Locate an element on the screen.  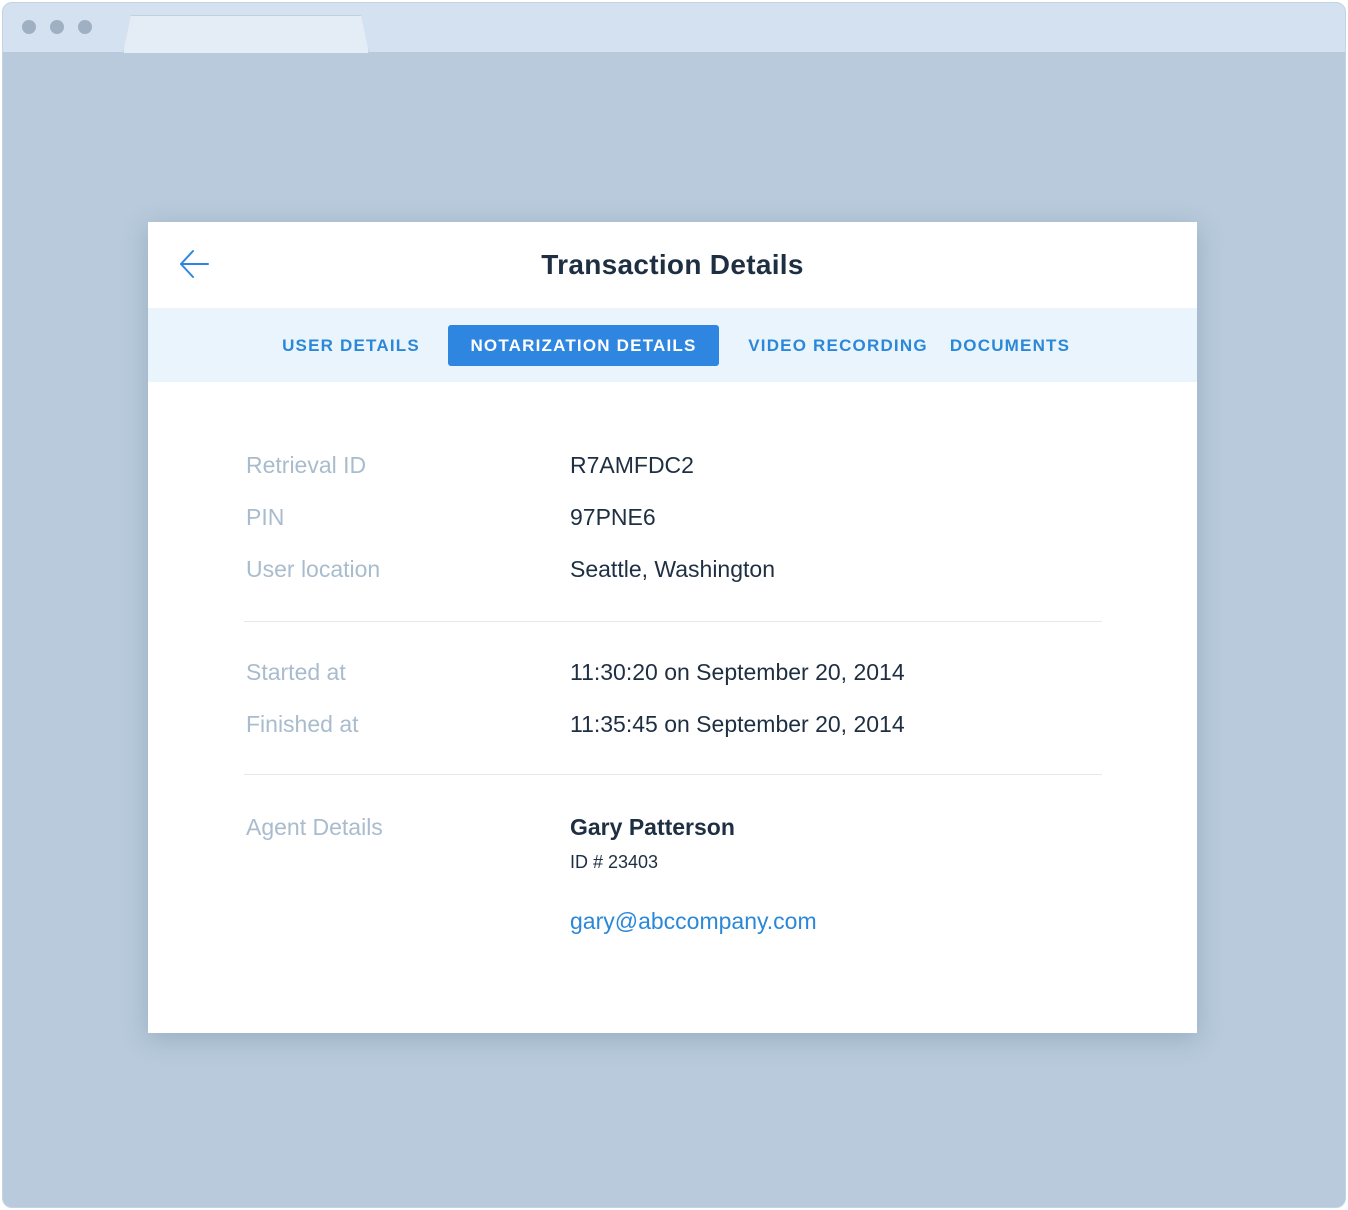
page-title: Transaction Details is located at coordinates (672, 264).